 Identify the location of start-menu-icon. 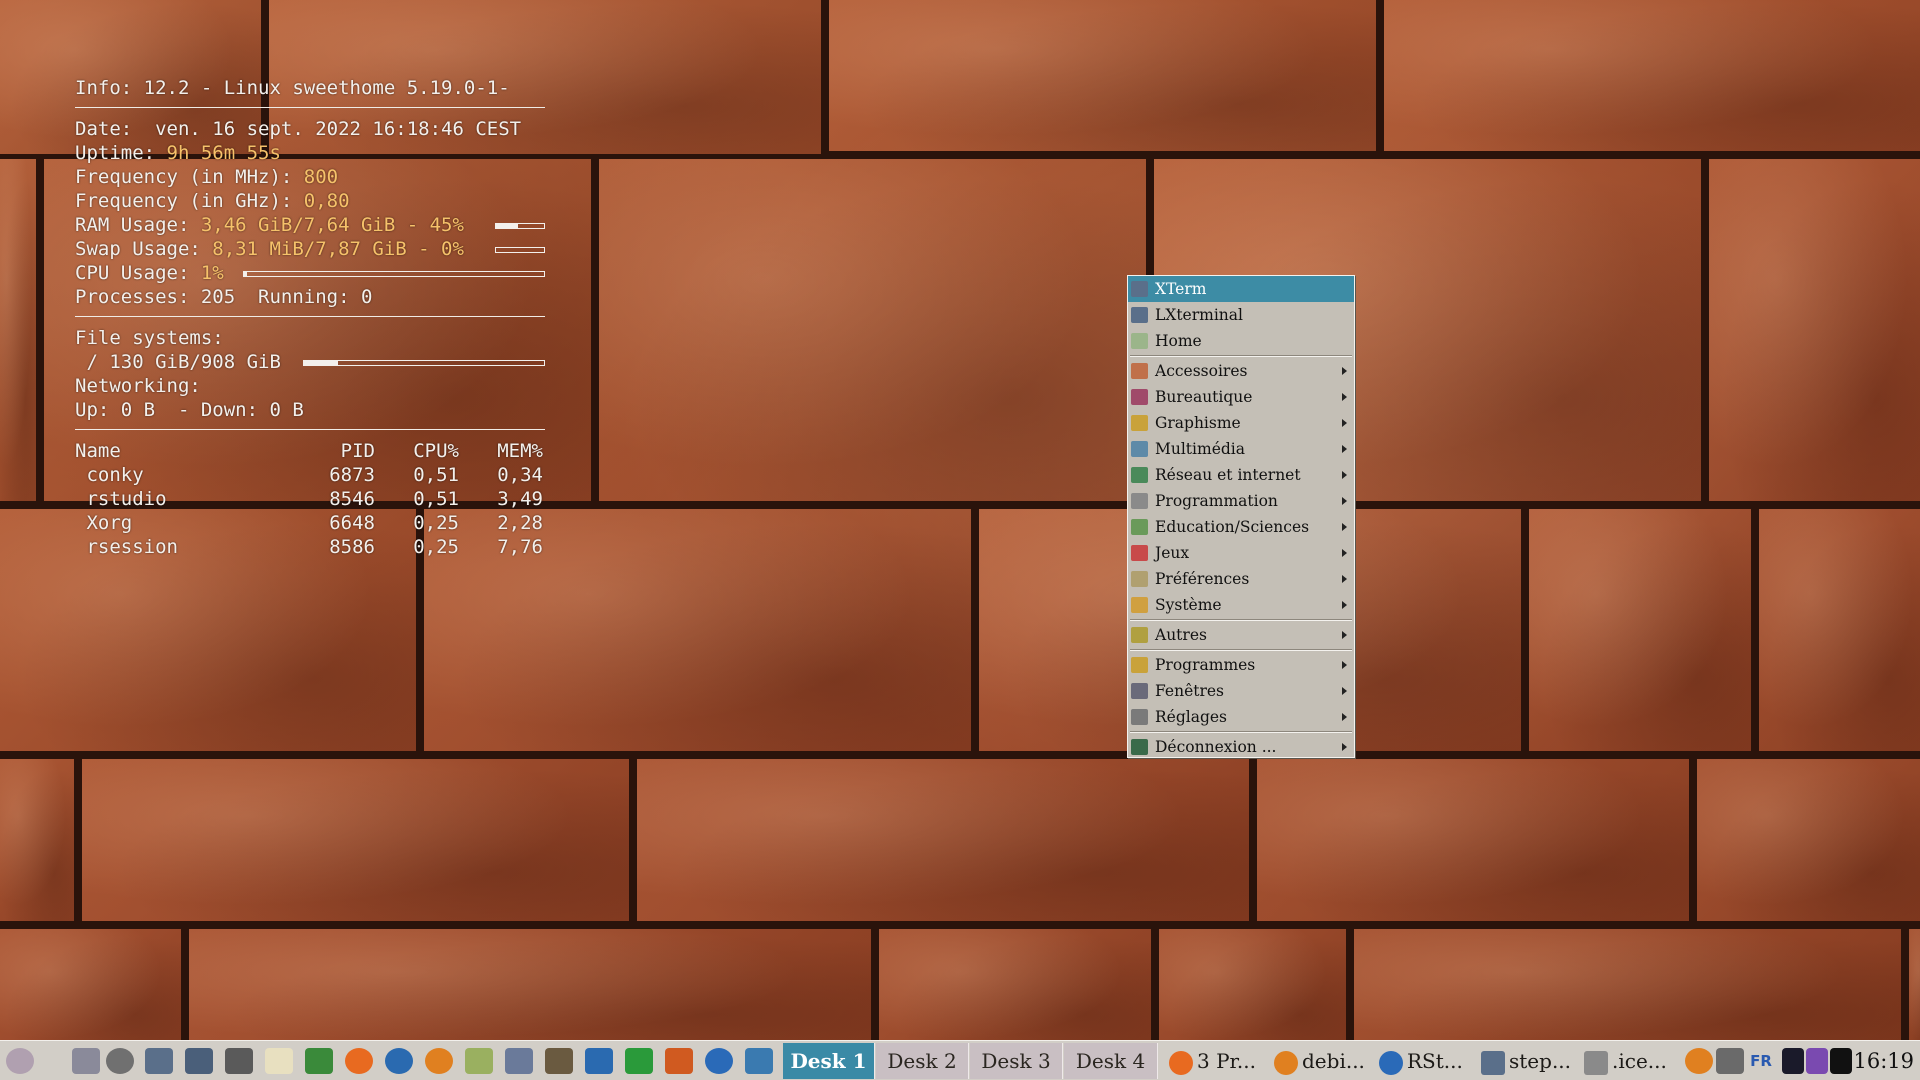
(20, 1061).